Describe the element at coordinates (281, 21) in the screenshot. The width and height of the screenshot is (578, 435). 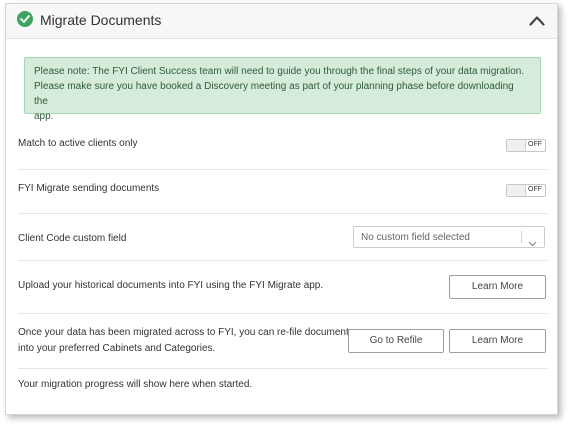
I see `panel-header: Migrate Documents` at that location.